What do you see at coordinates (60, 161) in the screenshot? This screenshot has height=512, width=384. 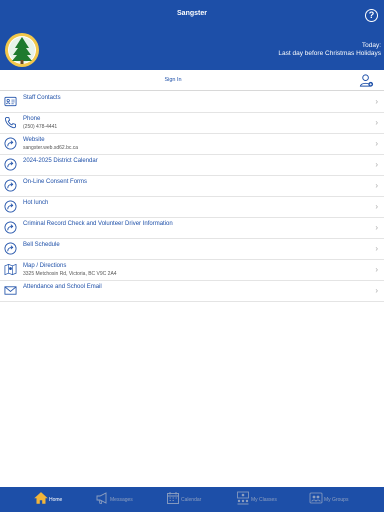 I see `menu-item-title: 2024-2025 District Calendar` at bounding box center [60, 161].